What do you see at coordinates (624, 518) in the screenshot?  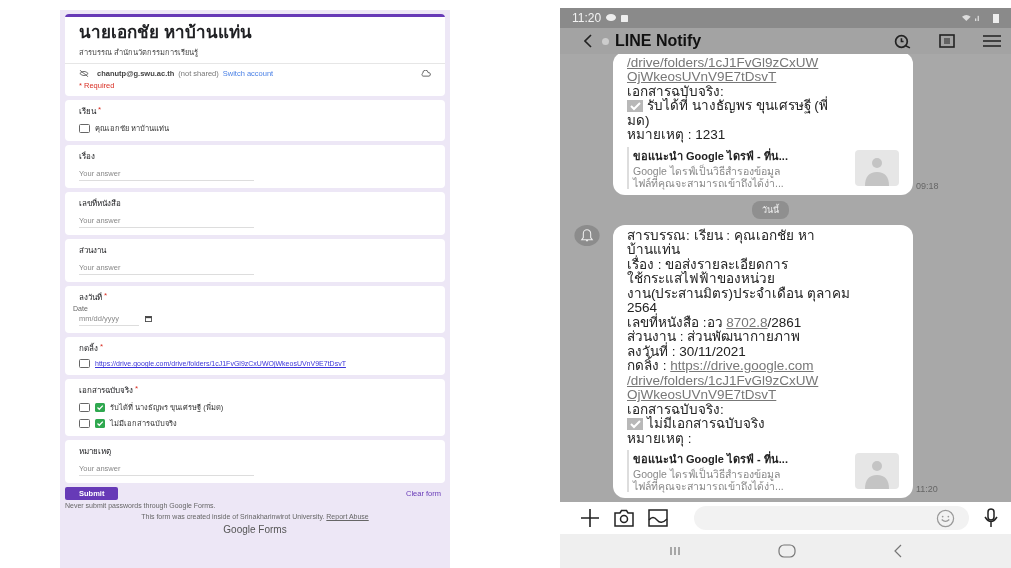 I see `camera-icon` at bounding box center [624, 518].